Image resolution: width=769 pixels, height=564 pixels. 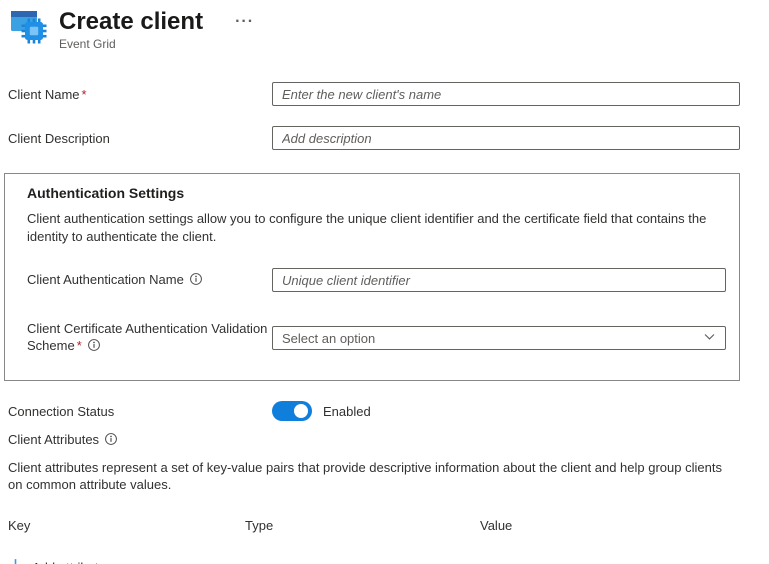 I want to click on header: Create client ··· Event Grid, so click(x=384, y=25).